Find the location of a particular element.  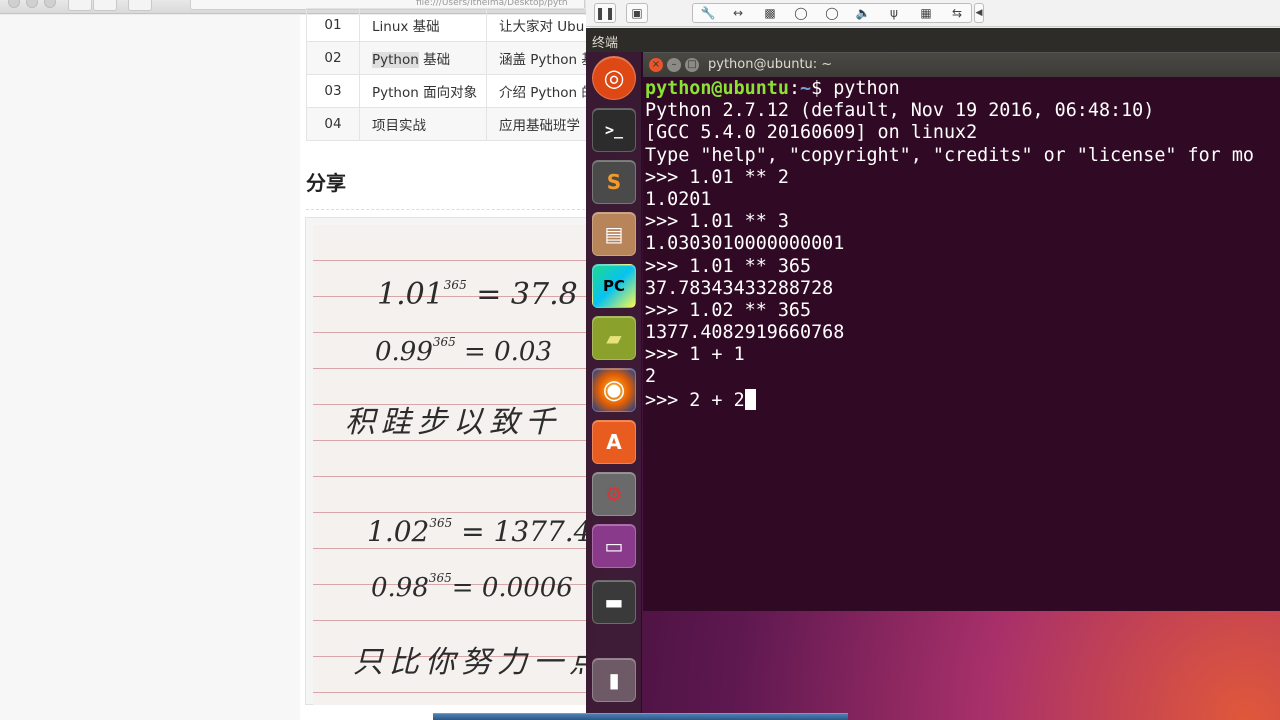

note-line: 1.01365 = 37.8 is located at coordinates (477, 294).